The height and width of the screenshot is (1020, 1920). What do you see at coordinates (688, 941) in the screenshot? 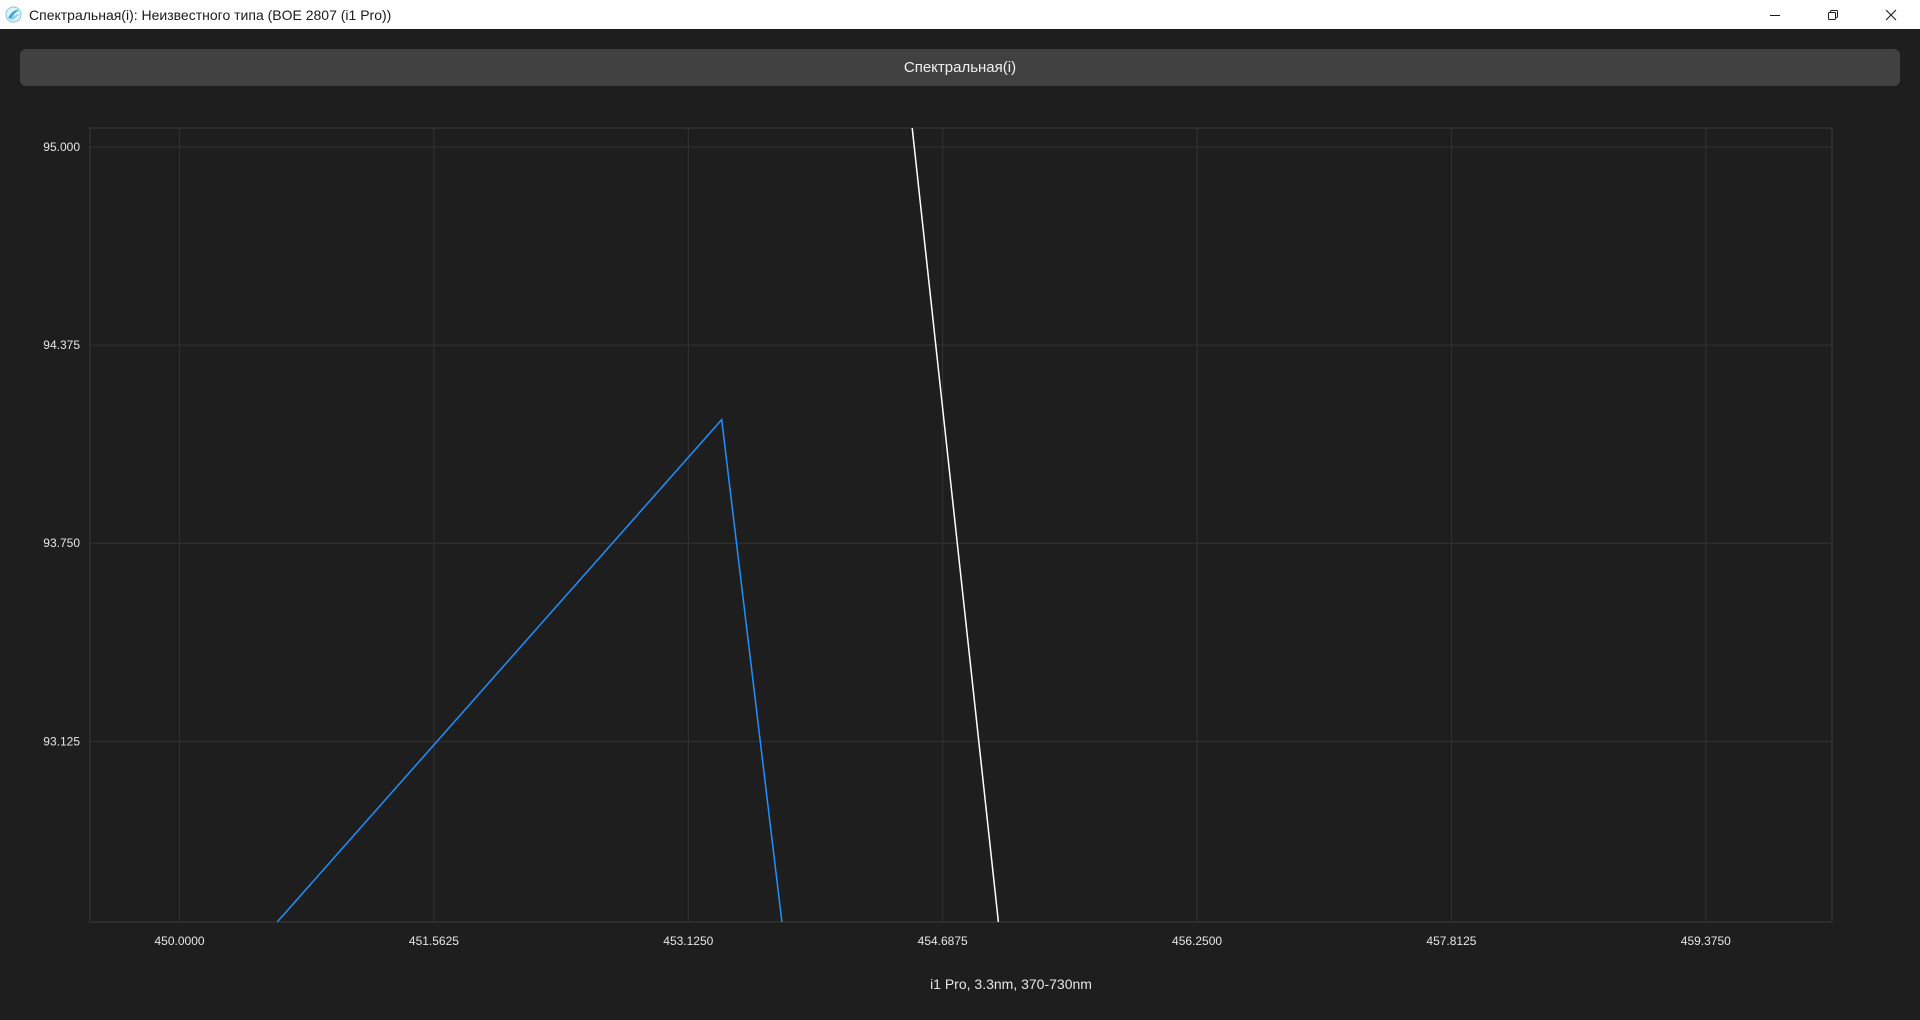
I see `x-tick-label: 453.1250` at bounding box center [688, 941].